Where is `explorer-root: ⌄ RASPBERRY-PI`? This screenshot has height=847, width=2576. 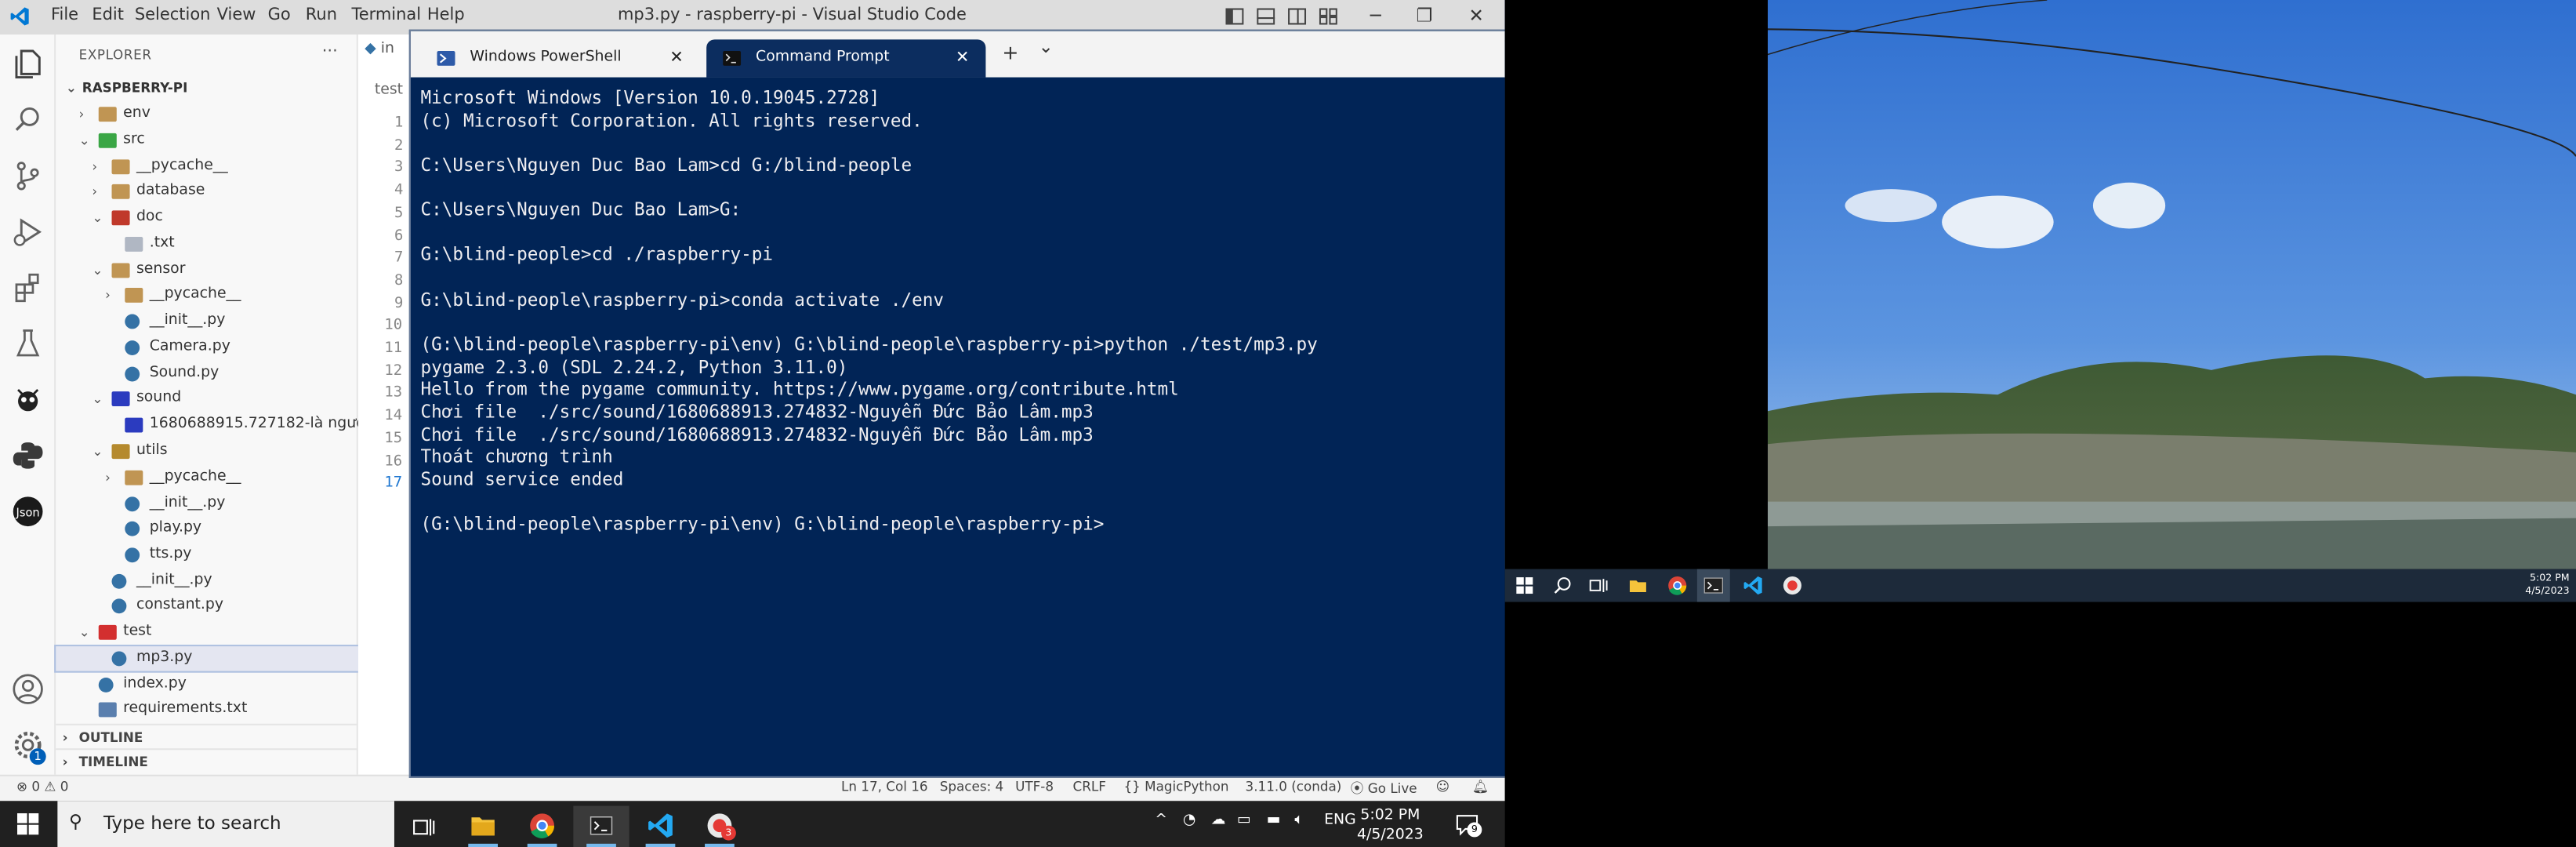 explorer-root: ⌄ RASPBERRY-PI is located at coordinates (207, 87).